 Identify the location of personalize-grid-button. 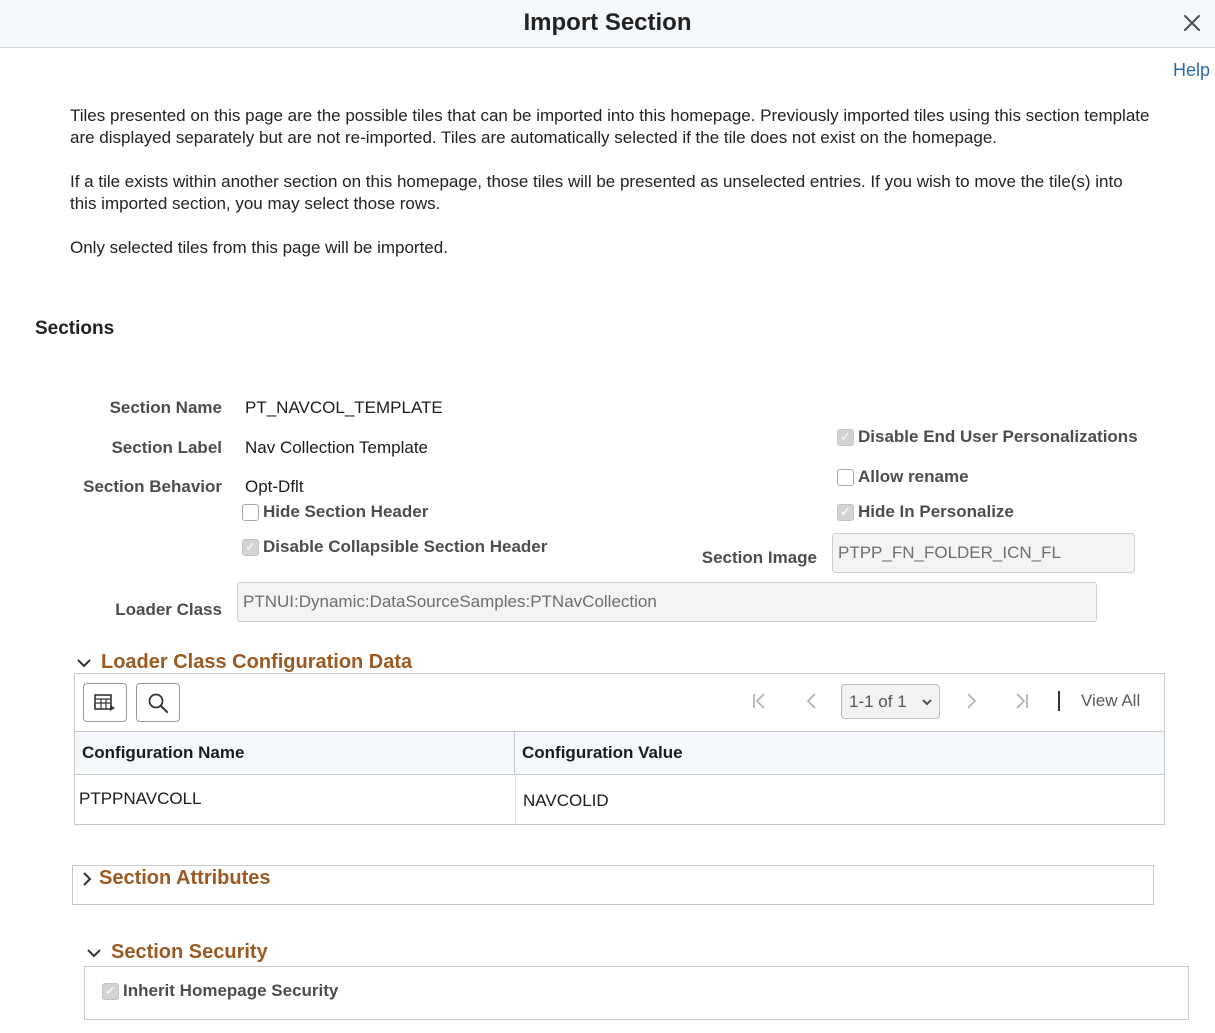
(105, 702).